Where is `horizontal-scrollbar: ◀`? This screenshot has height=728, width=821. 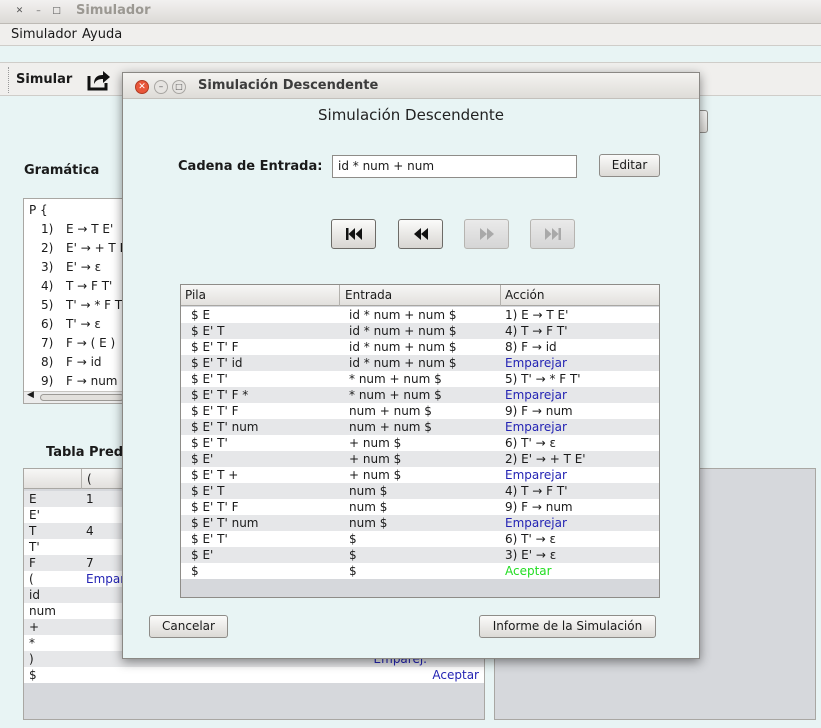
horizontal-scrollbar: ◀ is located at coordinates (74, 396).